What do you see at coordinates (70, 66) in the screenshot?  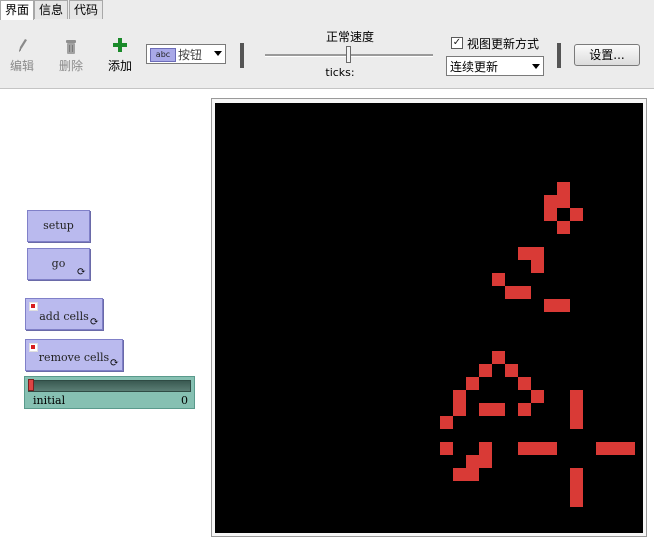 I see `delete-label: 删除` at bounding box center [70, 66].